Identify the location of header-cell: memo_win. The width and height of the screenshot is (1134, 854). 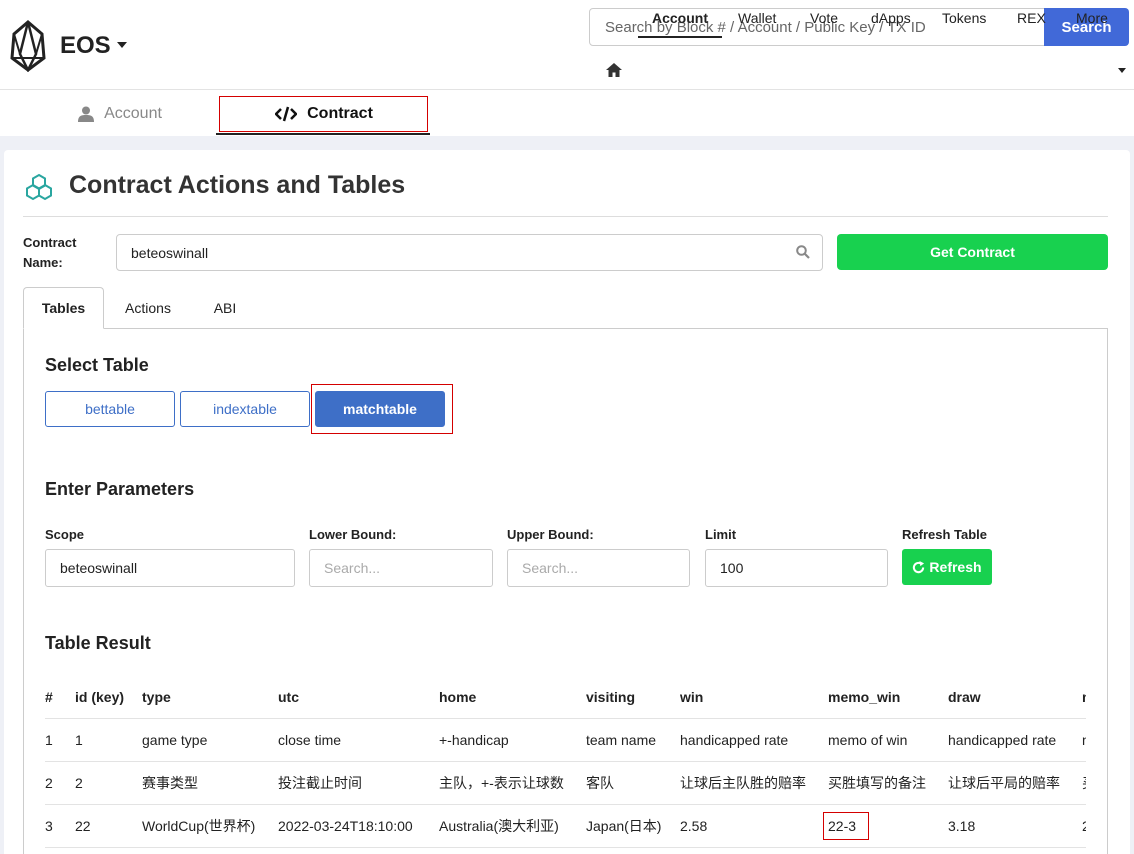
(864, 697).